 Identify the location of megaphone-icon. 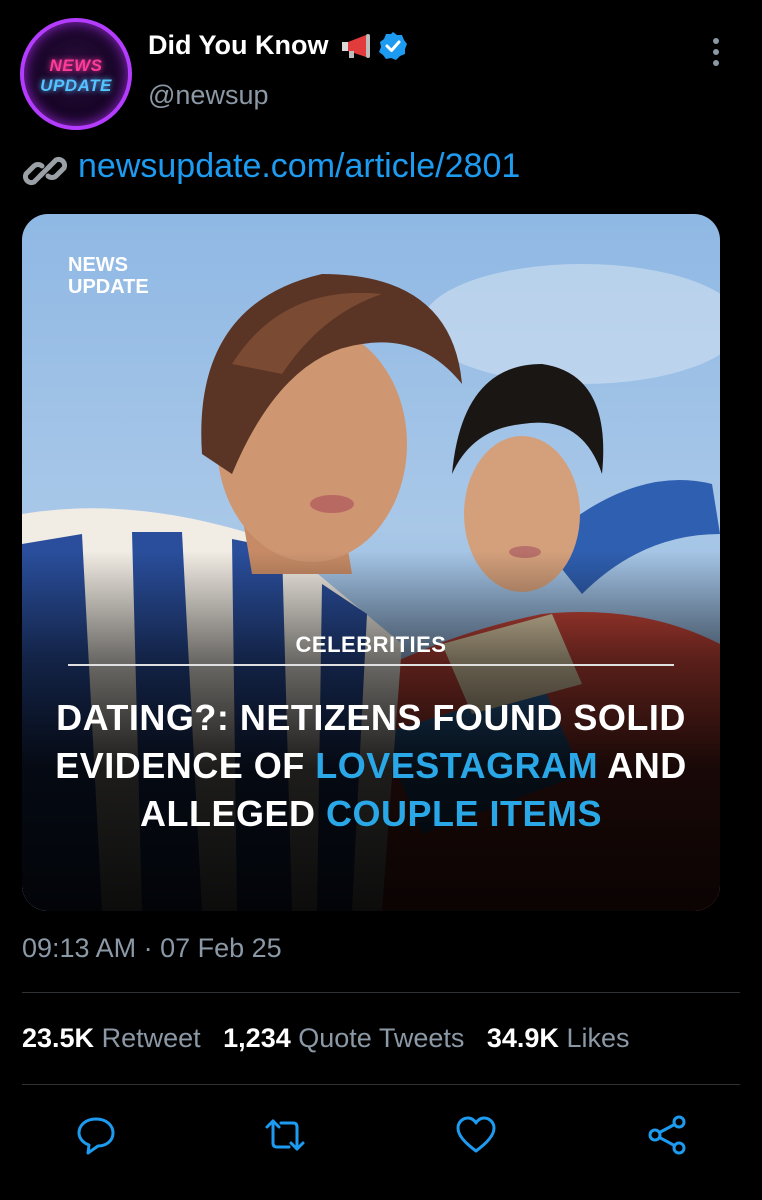
(356, 46).